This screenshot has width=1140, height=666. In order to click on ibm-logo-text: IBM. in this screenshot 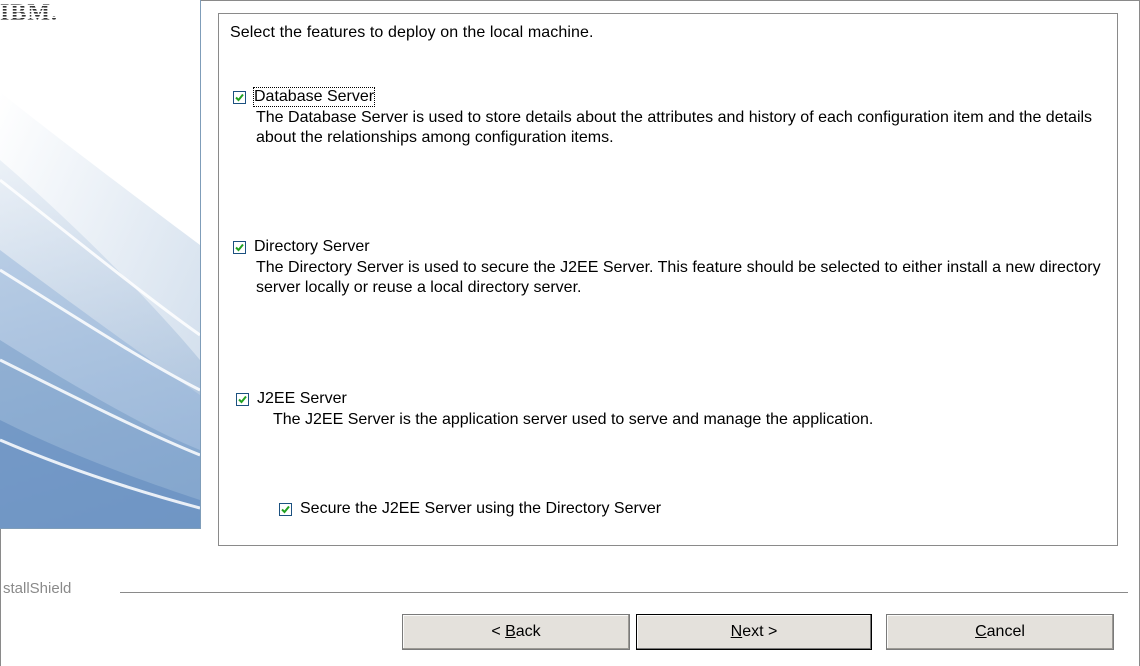, I will do `click(29, 12)`.